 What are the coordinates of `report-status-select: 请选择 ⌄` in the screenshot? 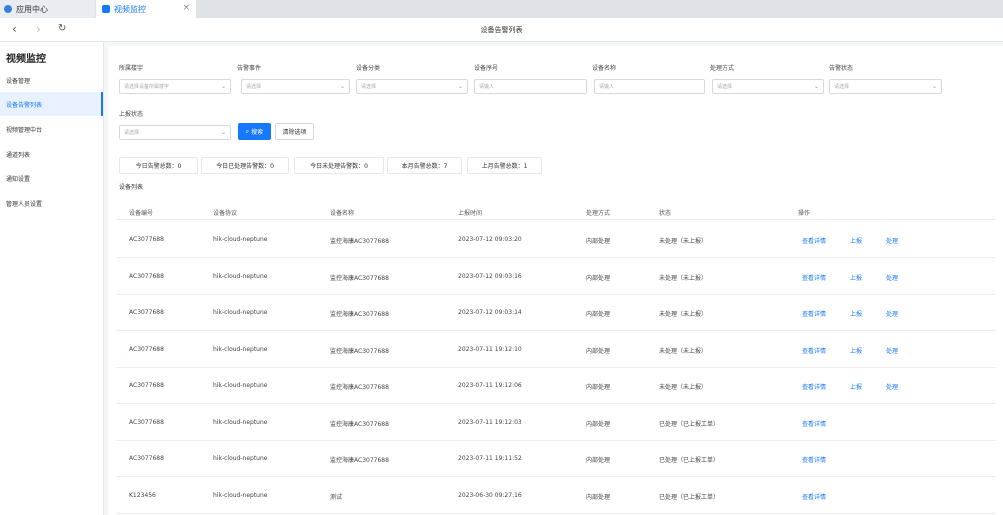 It's located at (175, 132).